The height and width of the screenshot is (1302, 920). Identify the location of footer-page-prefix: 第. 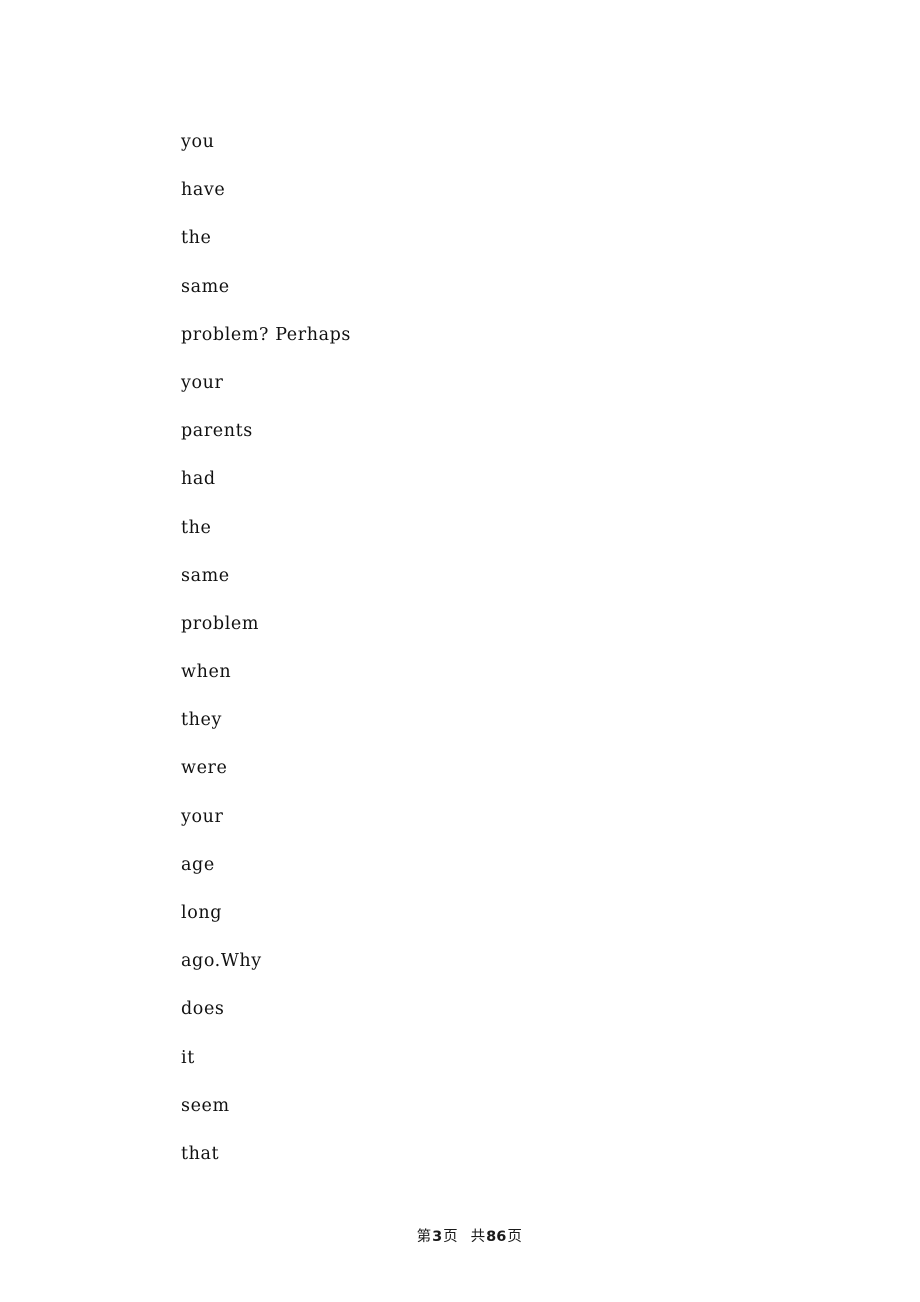
(424, 1237).